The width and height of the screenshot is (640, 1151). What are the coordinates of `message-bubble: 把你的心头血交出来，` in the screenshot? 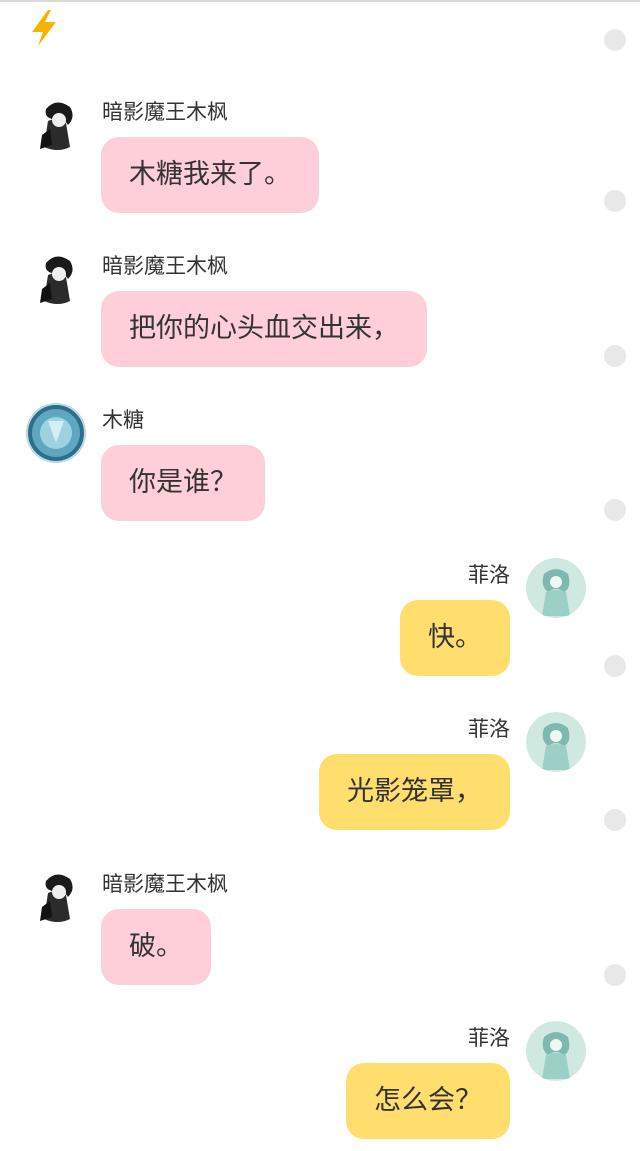 It's located at (264, 329).